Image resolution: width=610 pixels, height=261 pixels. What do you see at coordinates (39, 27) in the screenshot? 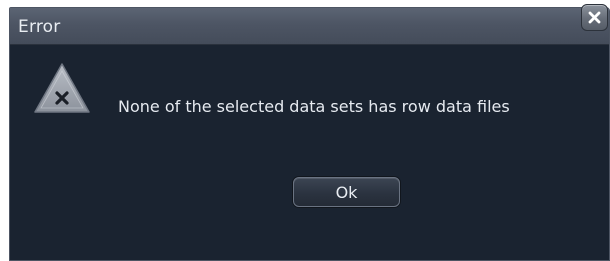
I see `dialog-title: Error` at bounding box center [39, 27].